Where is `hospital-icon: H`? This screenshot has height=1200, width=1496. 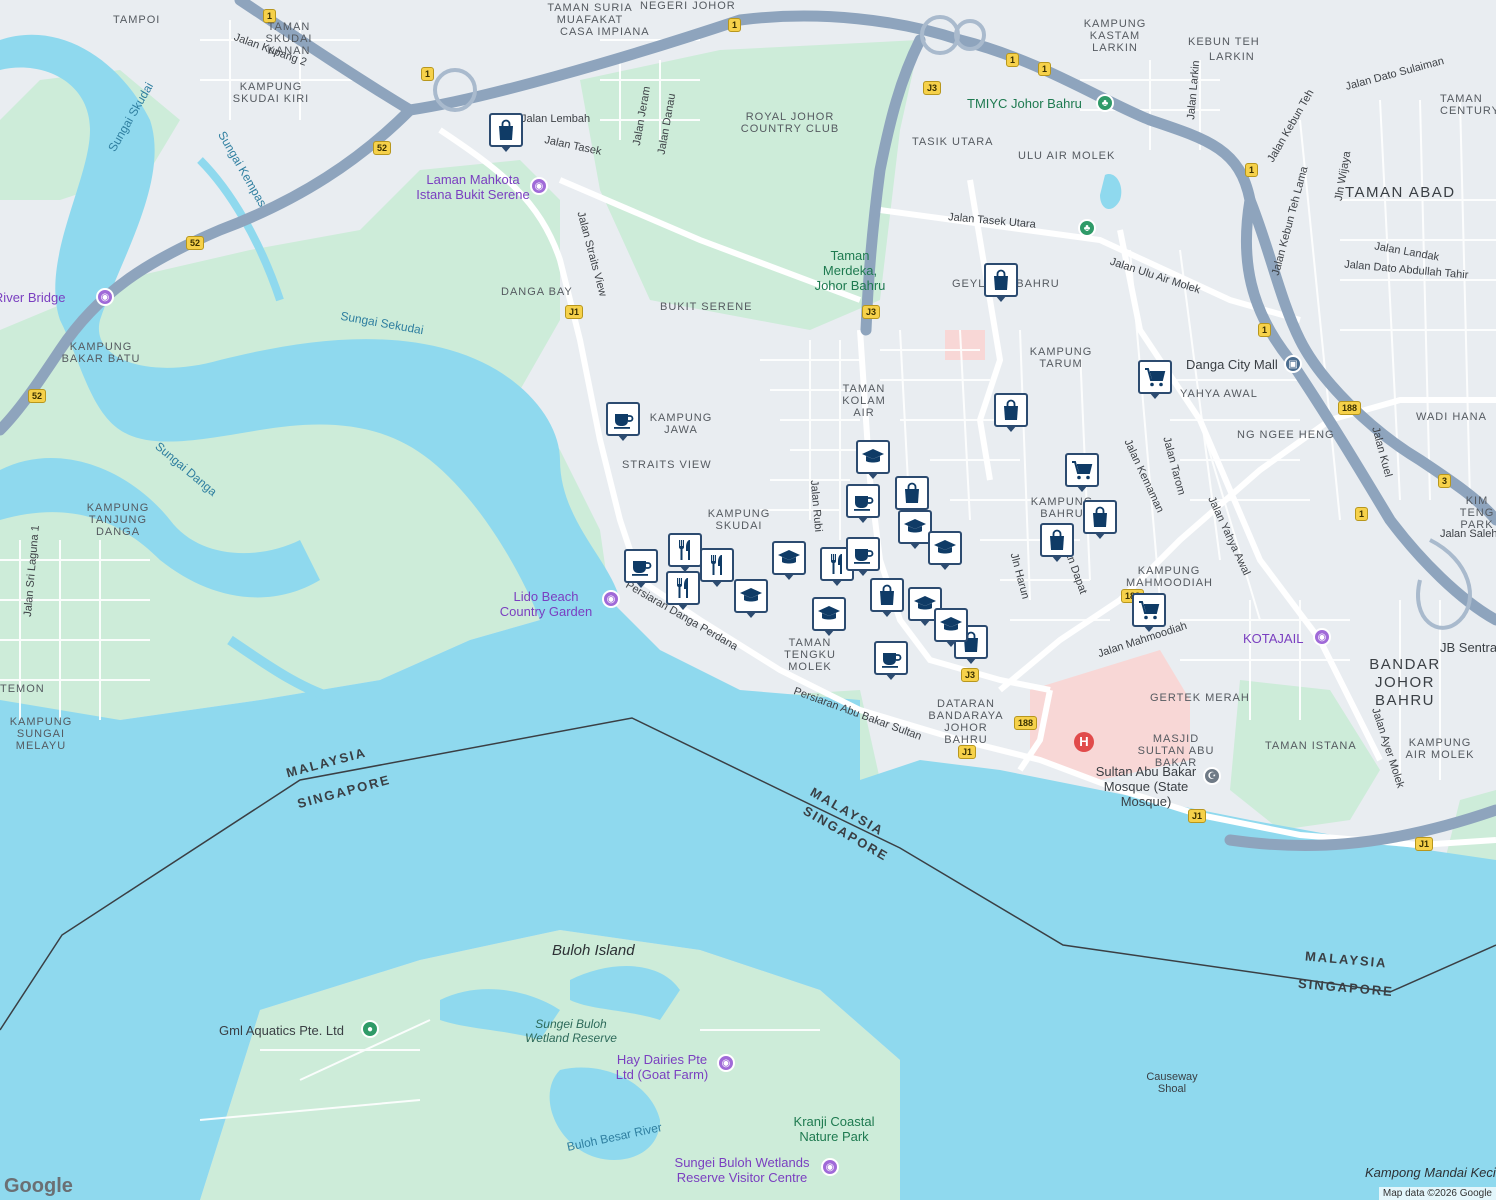
hospital-icon: H is located at coordinates (1084, 742).